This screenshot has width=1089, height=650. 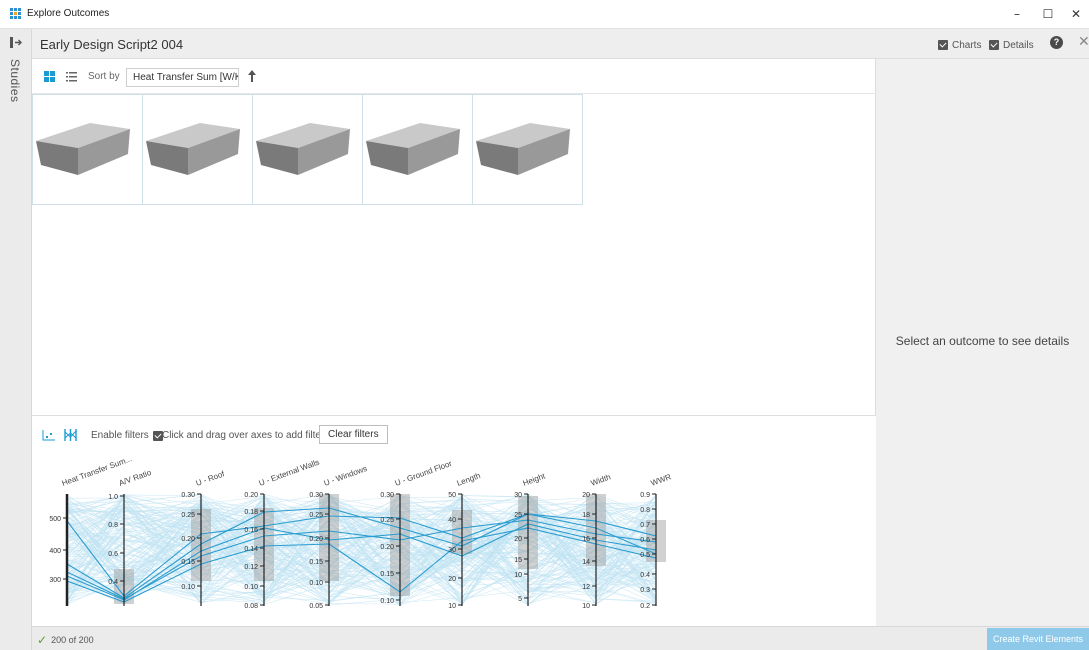 I want to click on status-bar: ✓ 200 of 200 Create Revit Elements, so click(x=560, y=638).